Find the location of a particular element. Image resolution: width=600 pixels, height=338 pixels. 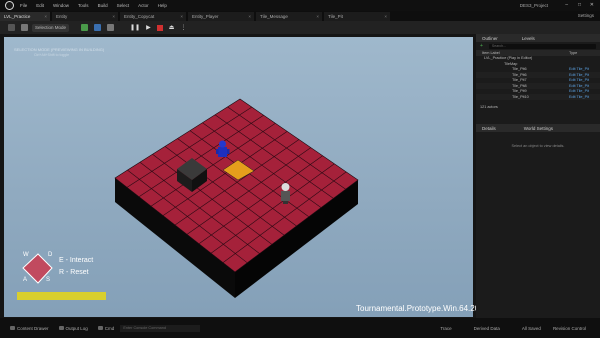

revision-control-label: Revision Control is located at coordinates (569, 328).